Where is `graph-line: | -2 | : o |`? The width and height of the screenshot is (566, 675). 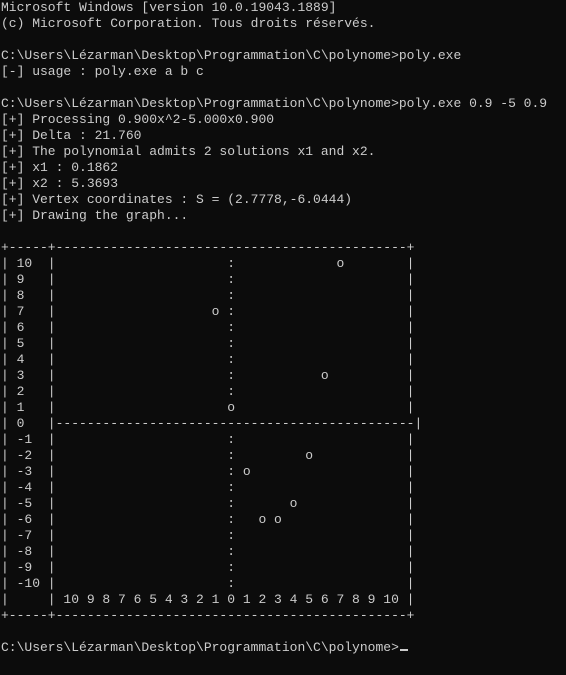 graph-line: | -2 | : o | is located at coordinates (208, 455).